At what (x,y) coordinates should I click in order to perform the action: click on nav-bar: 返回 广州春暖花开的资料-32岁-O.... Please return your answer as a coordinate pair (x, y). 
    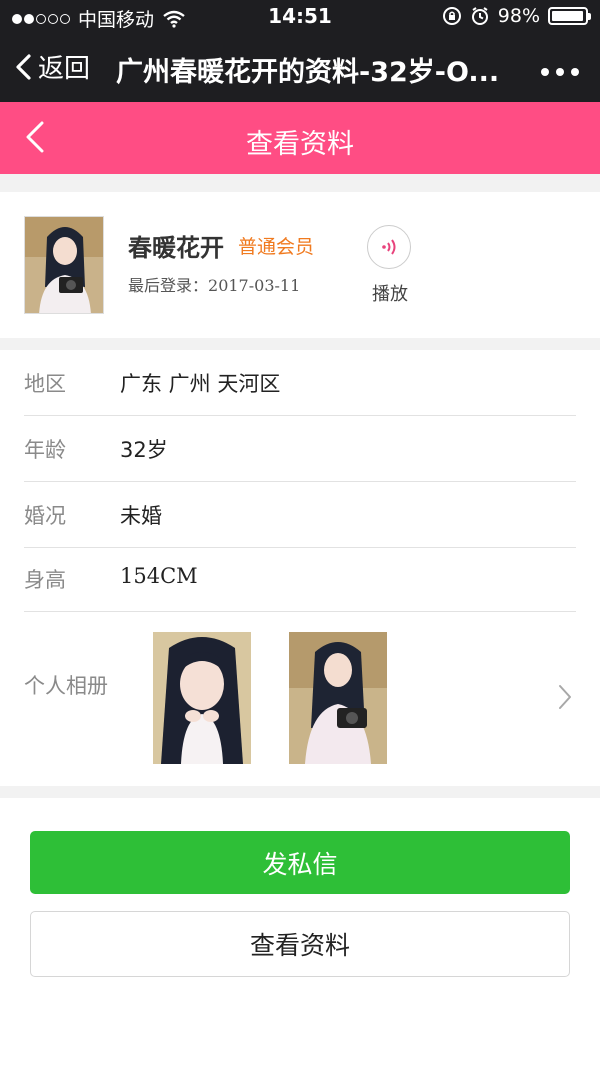
    Looking at the image, I should click on (300, 68).